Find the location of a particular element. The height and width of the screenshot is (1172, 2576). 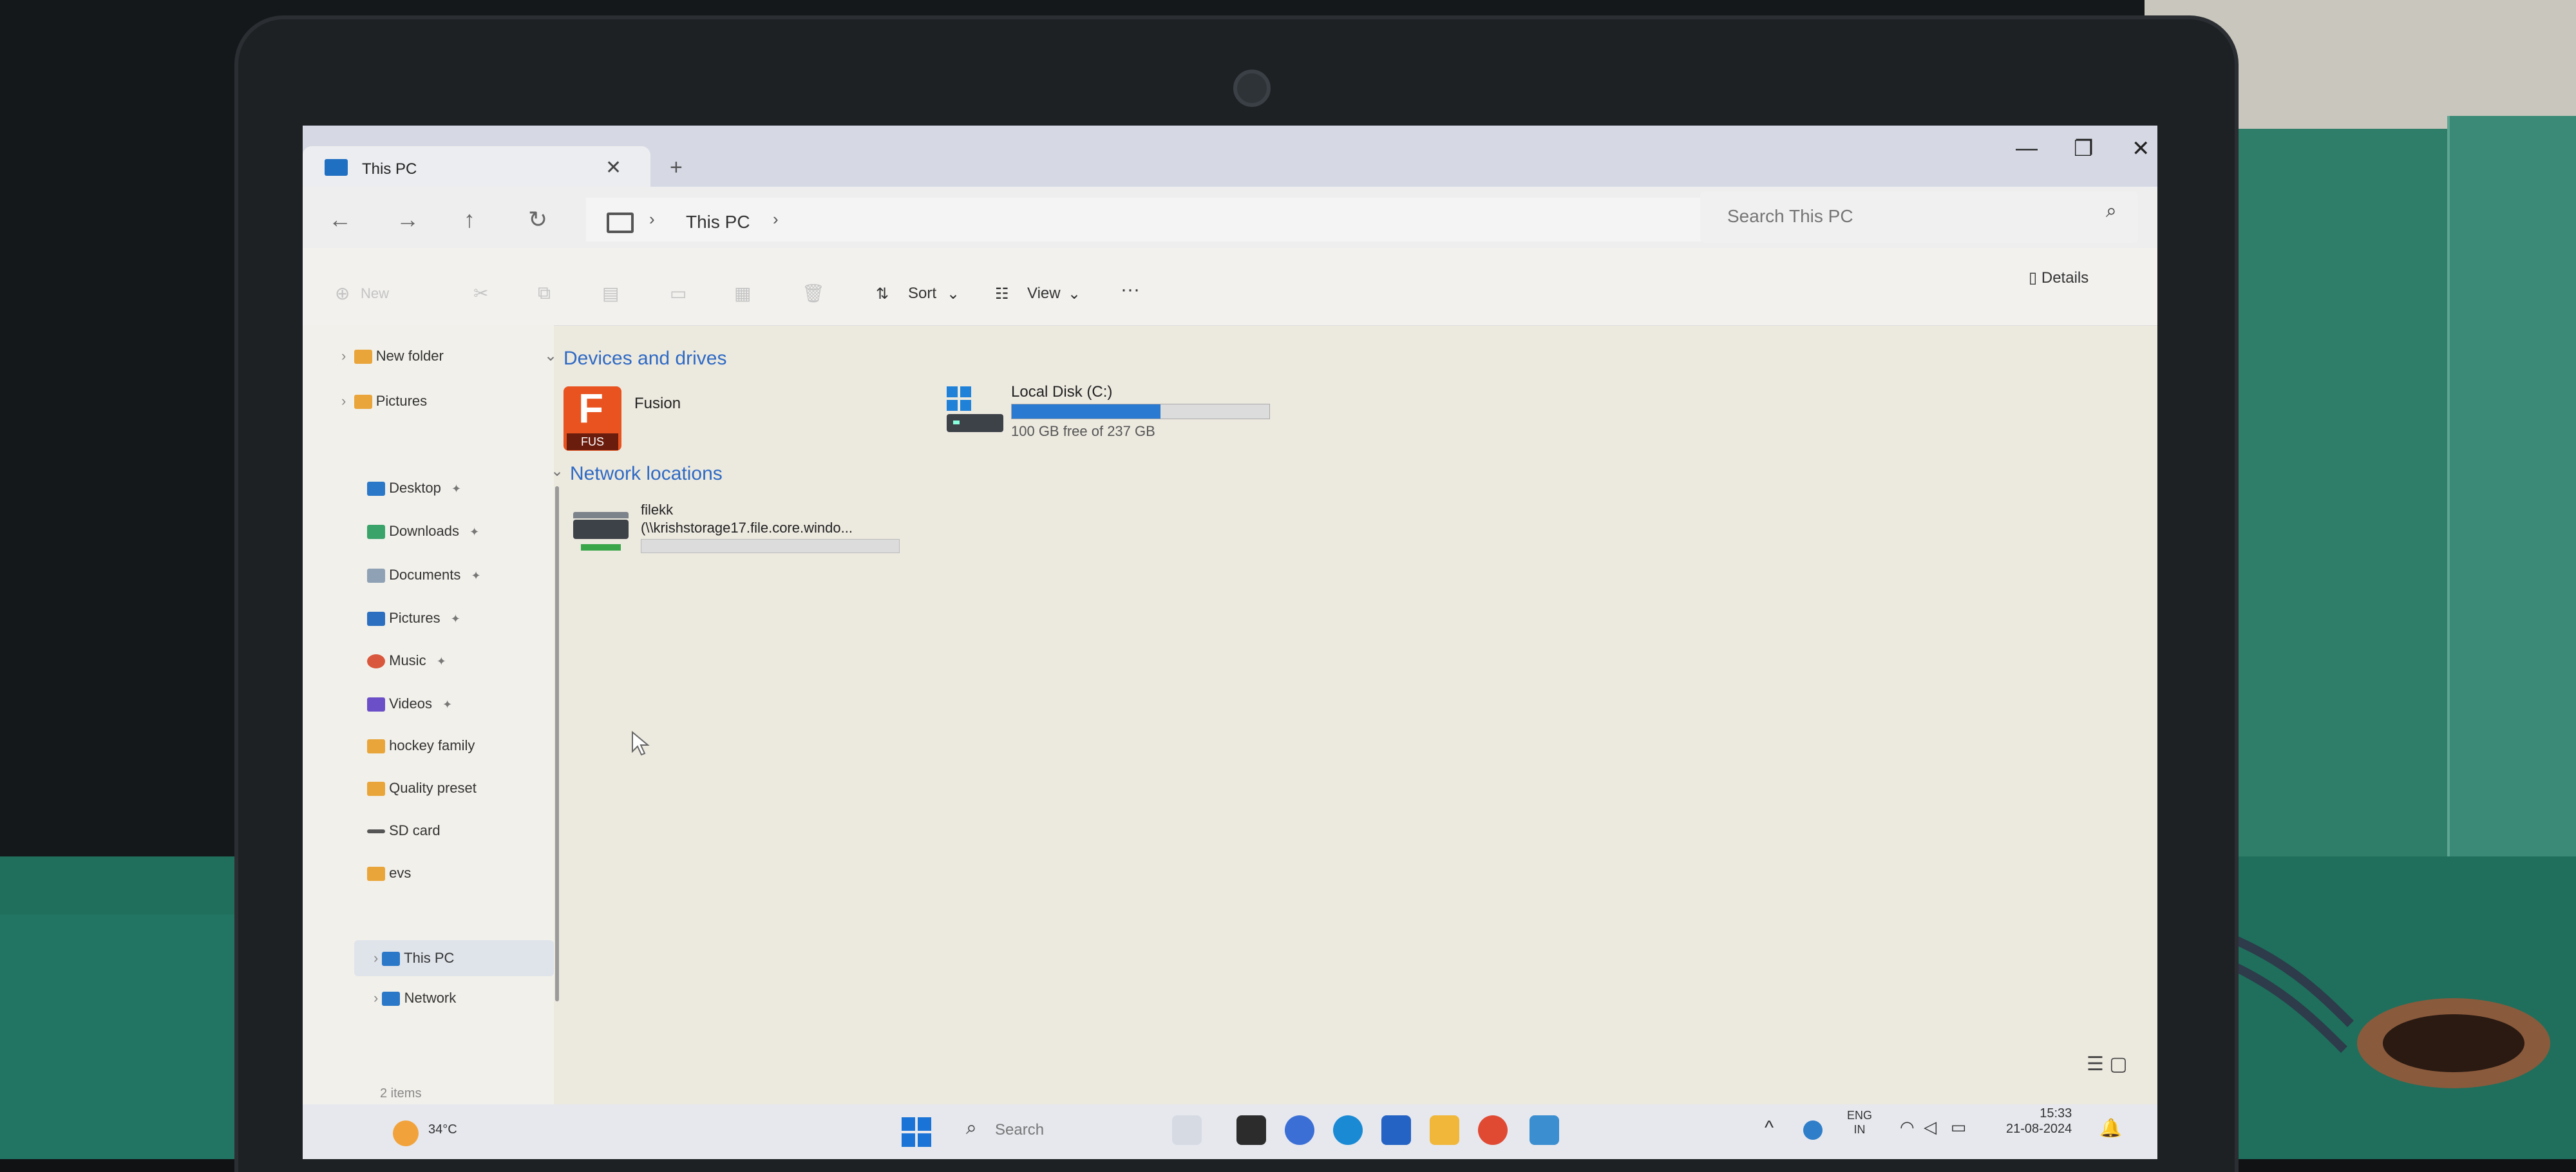

sidebar-item-label: This PC is located at coordinates (430, 958).